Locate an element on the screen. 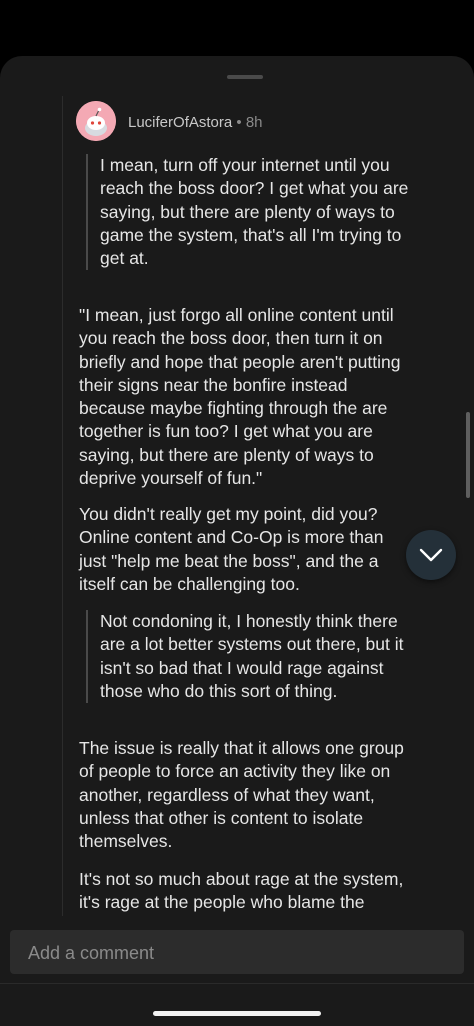  quote-line: those who do this sort of thing. is located at coordinates (219, 690).